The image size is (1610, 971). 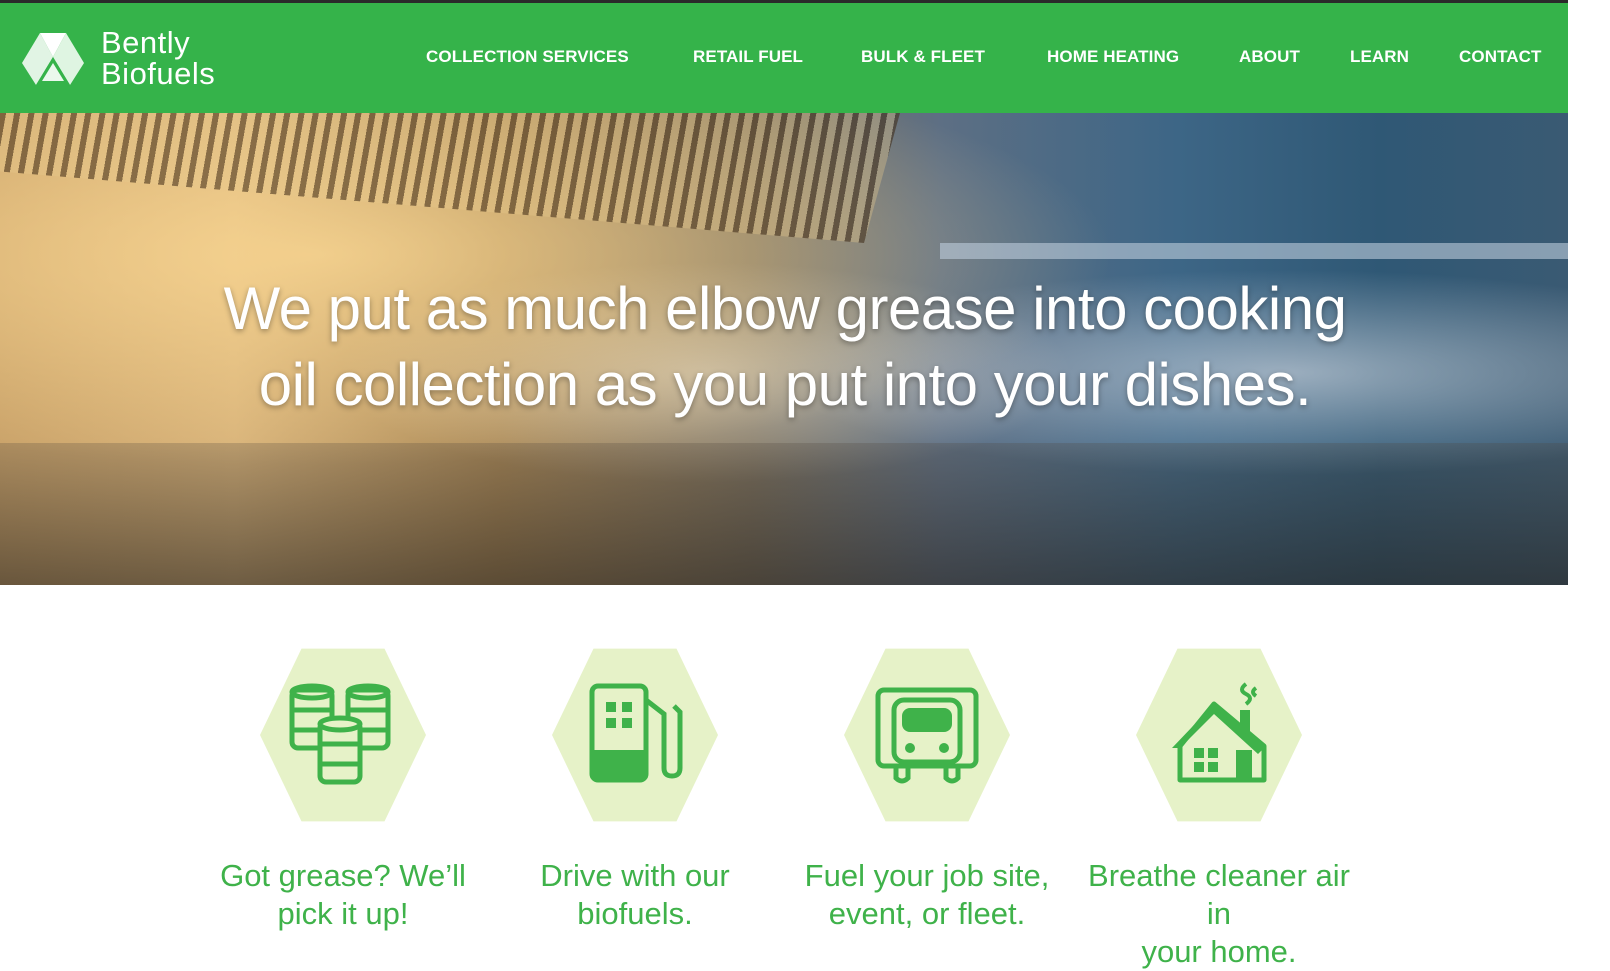 I want to click on feature-caption: Drive with our biofuels., so click(x=635, y=895).